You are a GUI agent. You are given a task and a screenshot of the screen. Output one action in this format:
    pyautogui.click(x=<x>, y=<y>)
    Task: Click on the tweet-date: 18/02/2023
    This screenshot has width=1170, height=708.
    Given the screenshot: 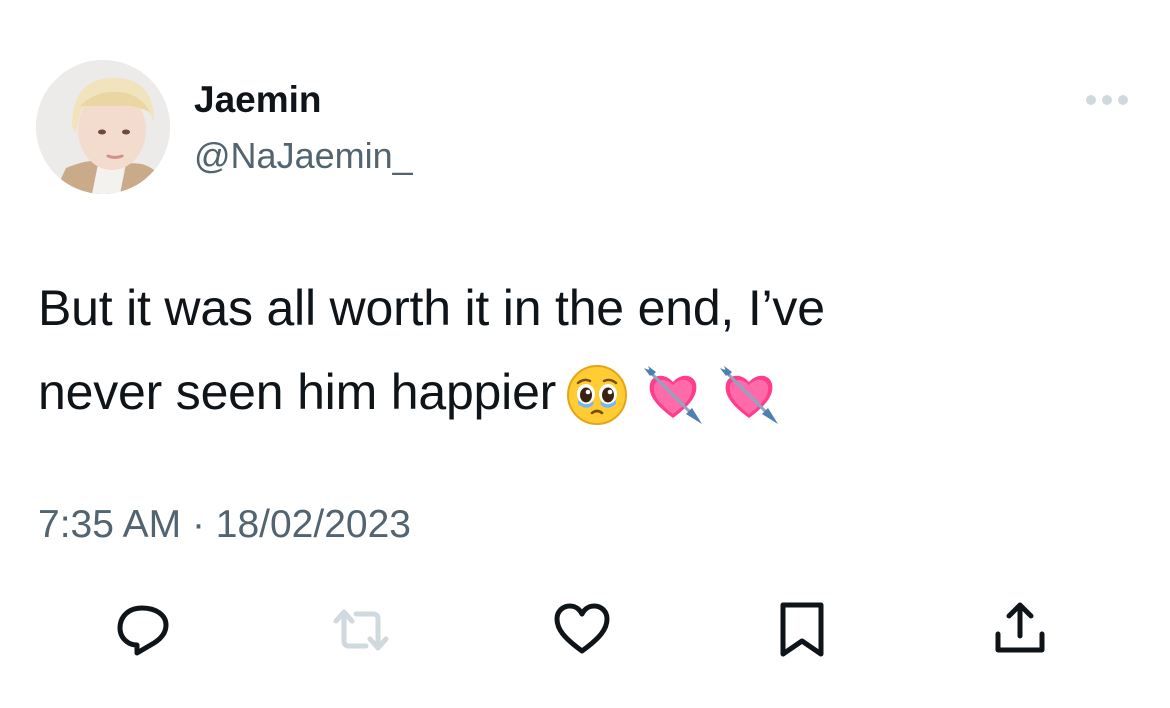 What is the action you would take?
    pyautogui.click(x=313, y=524)
    